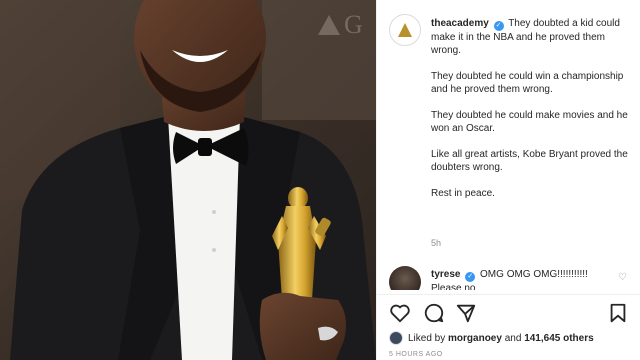  What do you see at coordinates (434, 313) in the screenshot?
I see `comment-bubble-icon` at bounding box center [434, 313].